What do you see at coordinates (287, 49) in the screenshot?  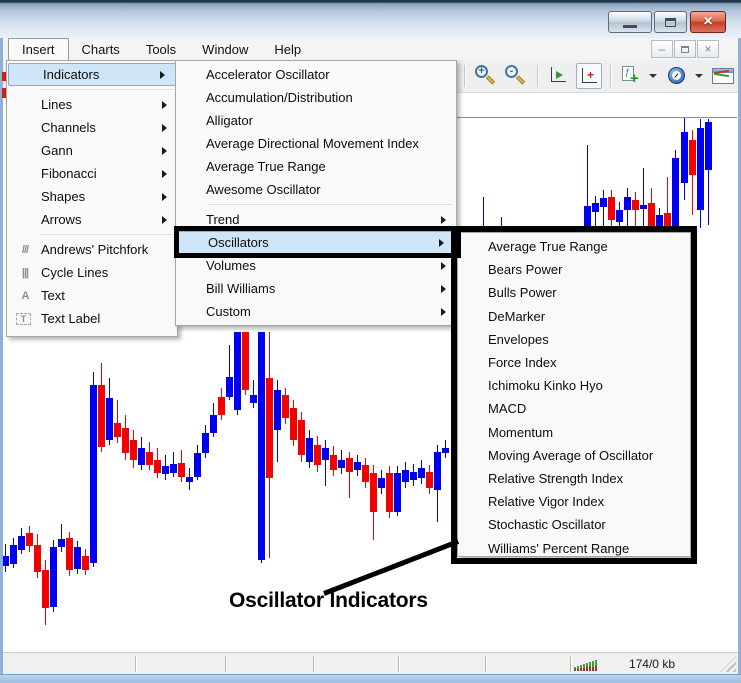 I see `menubar-item-help: Help` at bounding box center [287, 49].